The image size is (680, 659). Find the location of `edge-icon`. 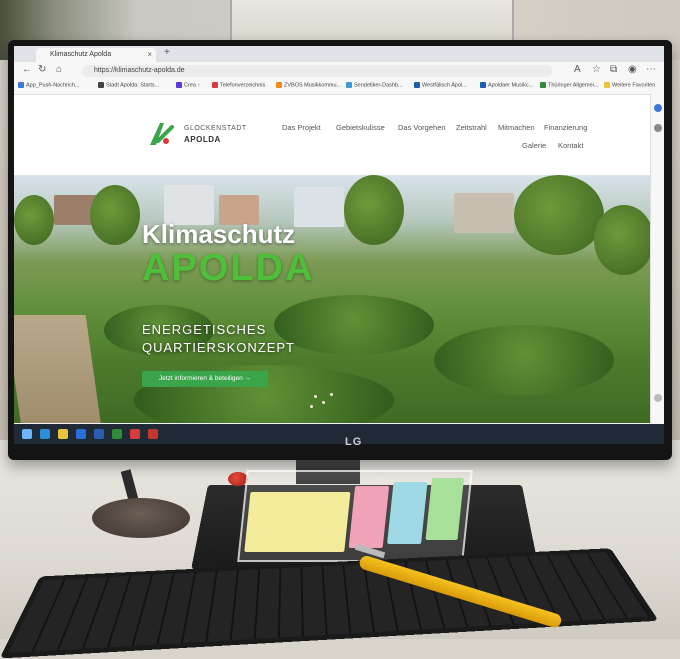

edge-icon is located at coordinates (45, 434).